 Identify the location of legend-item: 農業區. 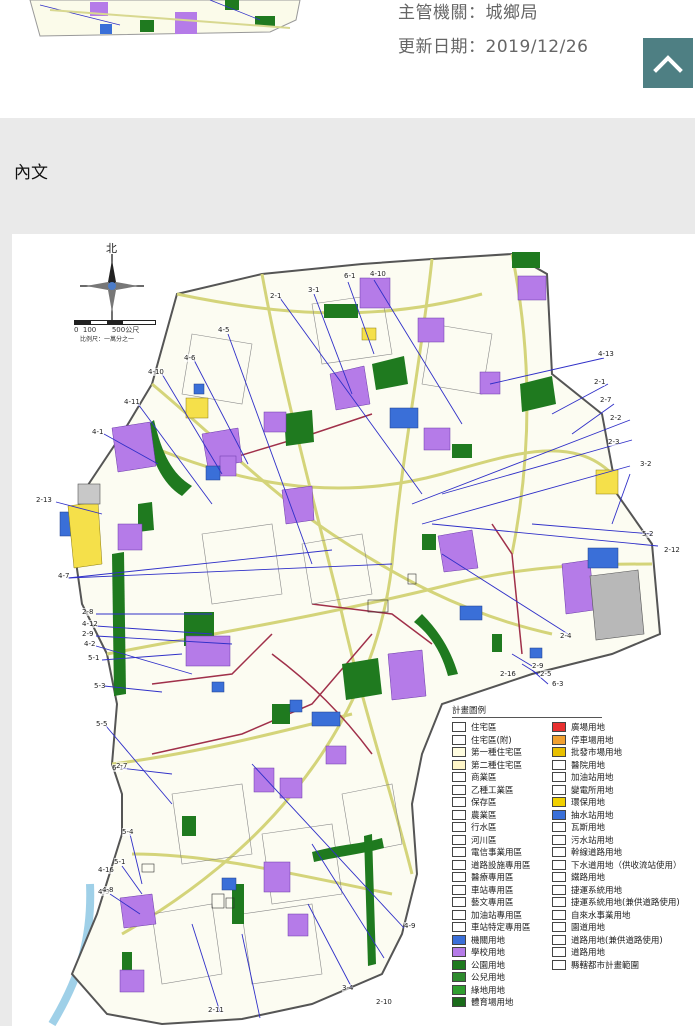
(502, 815).